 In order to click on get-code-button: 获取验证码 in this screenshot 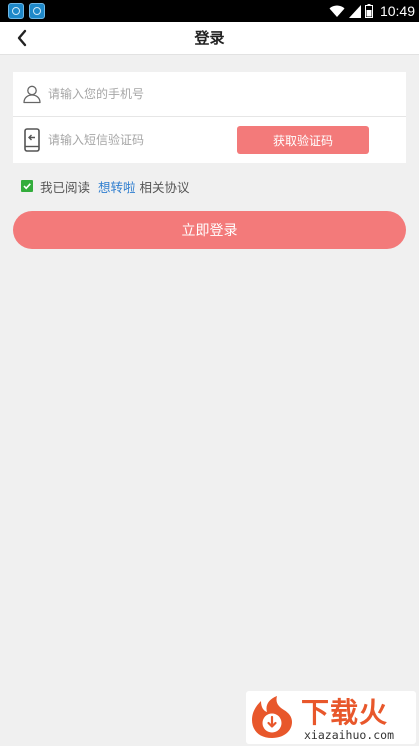, I will do `click(303, 140)`.